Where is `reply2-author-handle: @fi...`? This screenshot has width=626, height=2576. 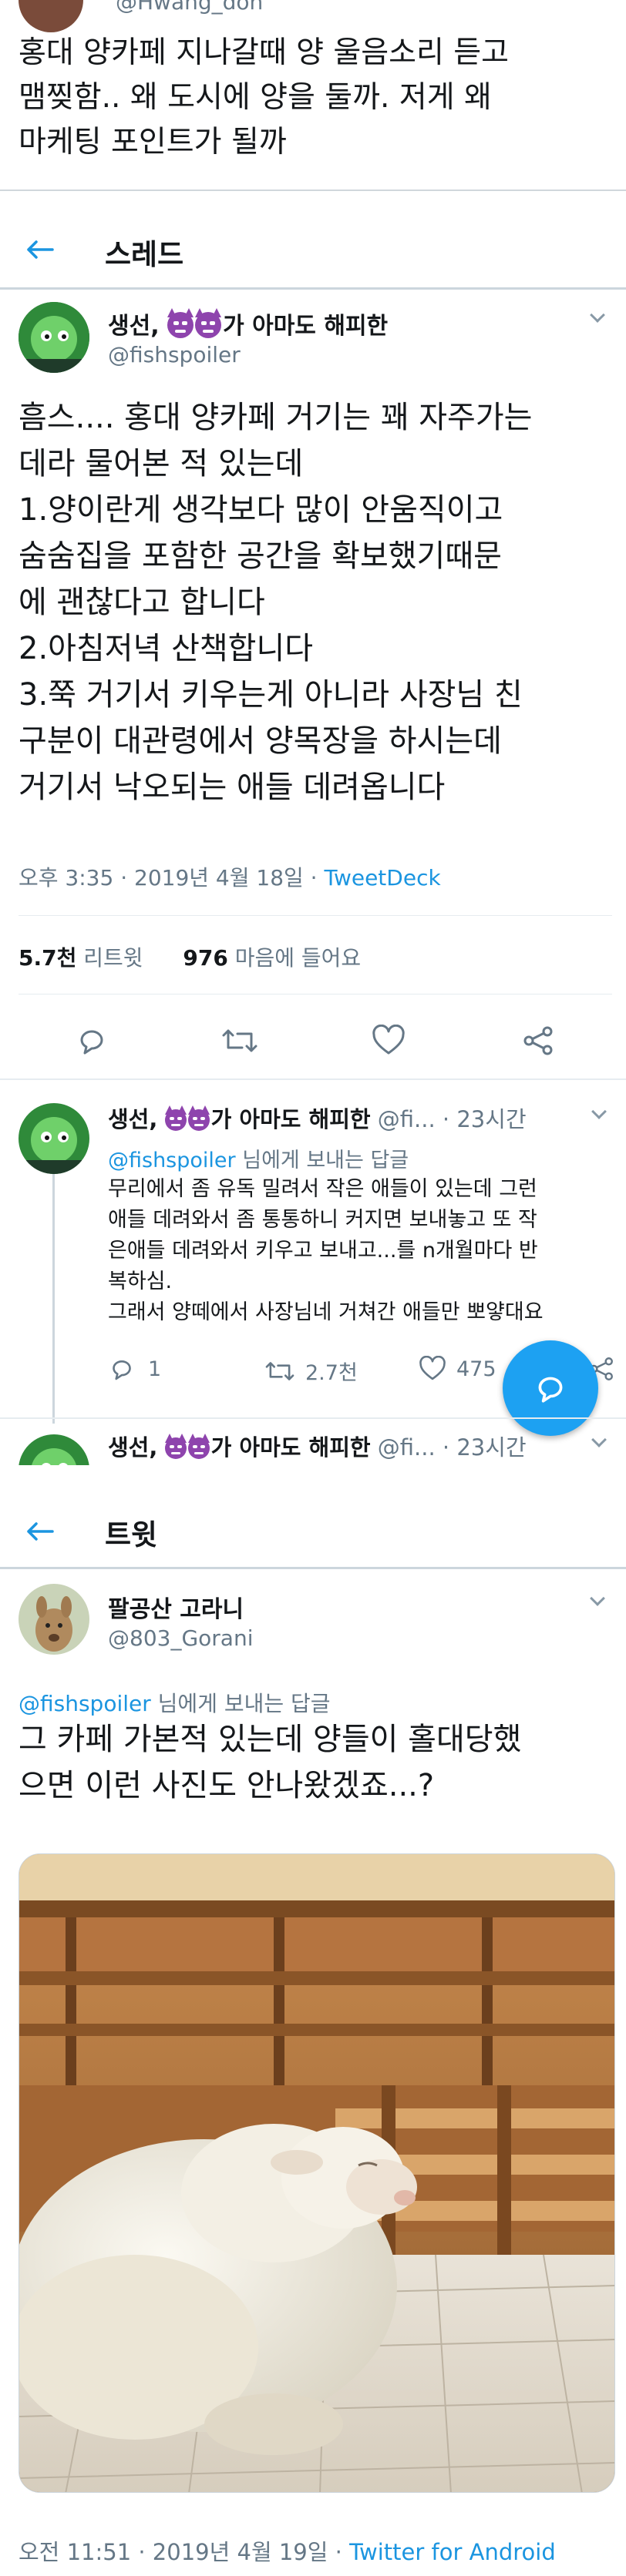
reply2-author-handle: @fi... is located at coordinates (406, 1447).